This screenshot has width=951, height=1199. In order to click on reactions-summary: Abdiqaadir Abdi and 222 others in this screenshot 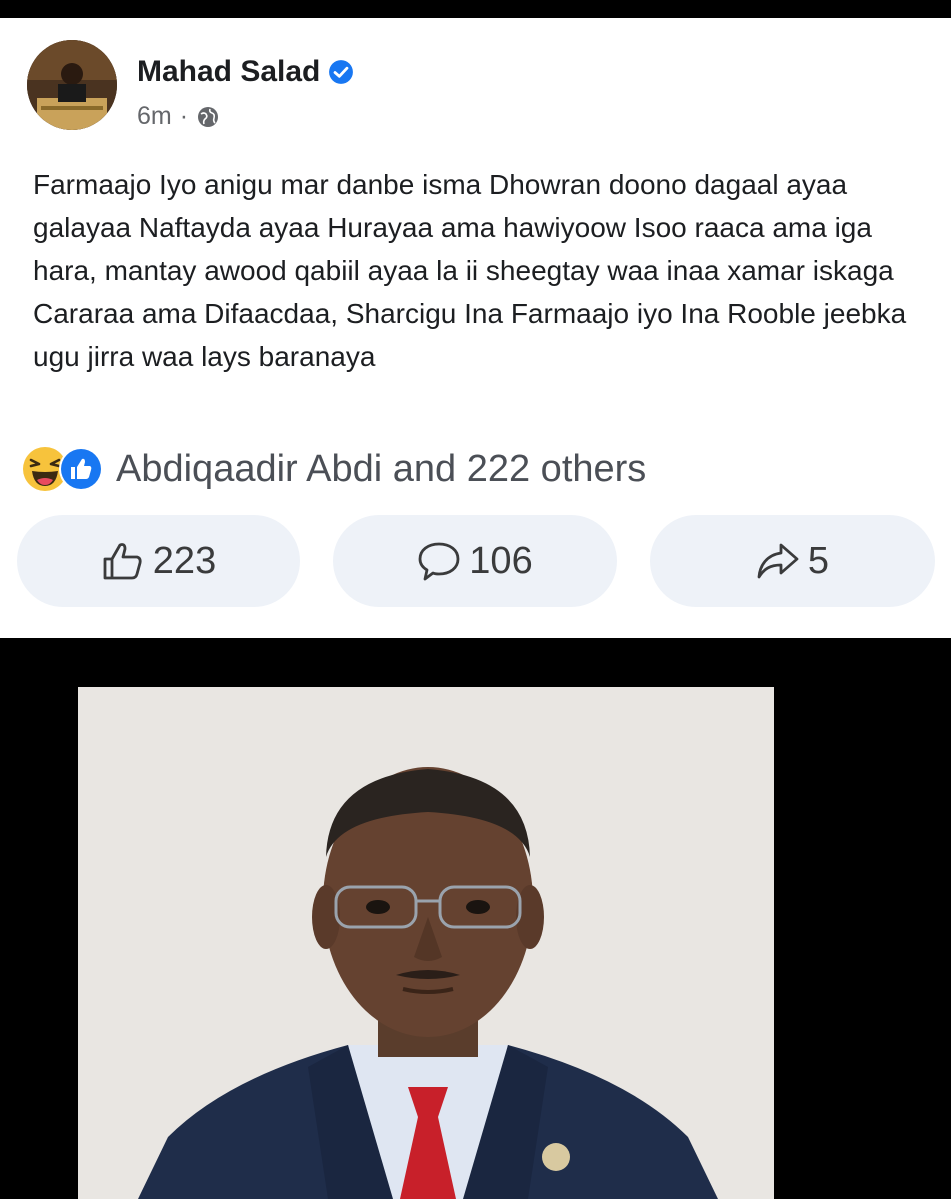, I will do `click(334, 469)`.